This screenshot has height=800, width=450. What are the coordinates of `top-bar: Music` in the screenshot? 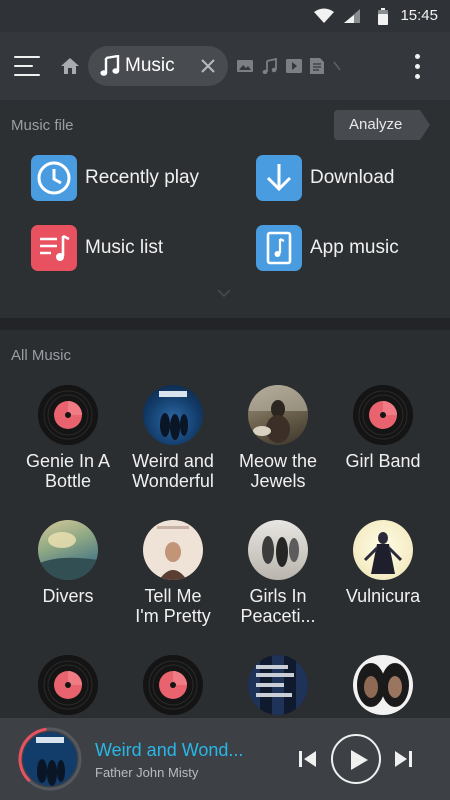 It's located at (225, 66).